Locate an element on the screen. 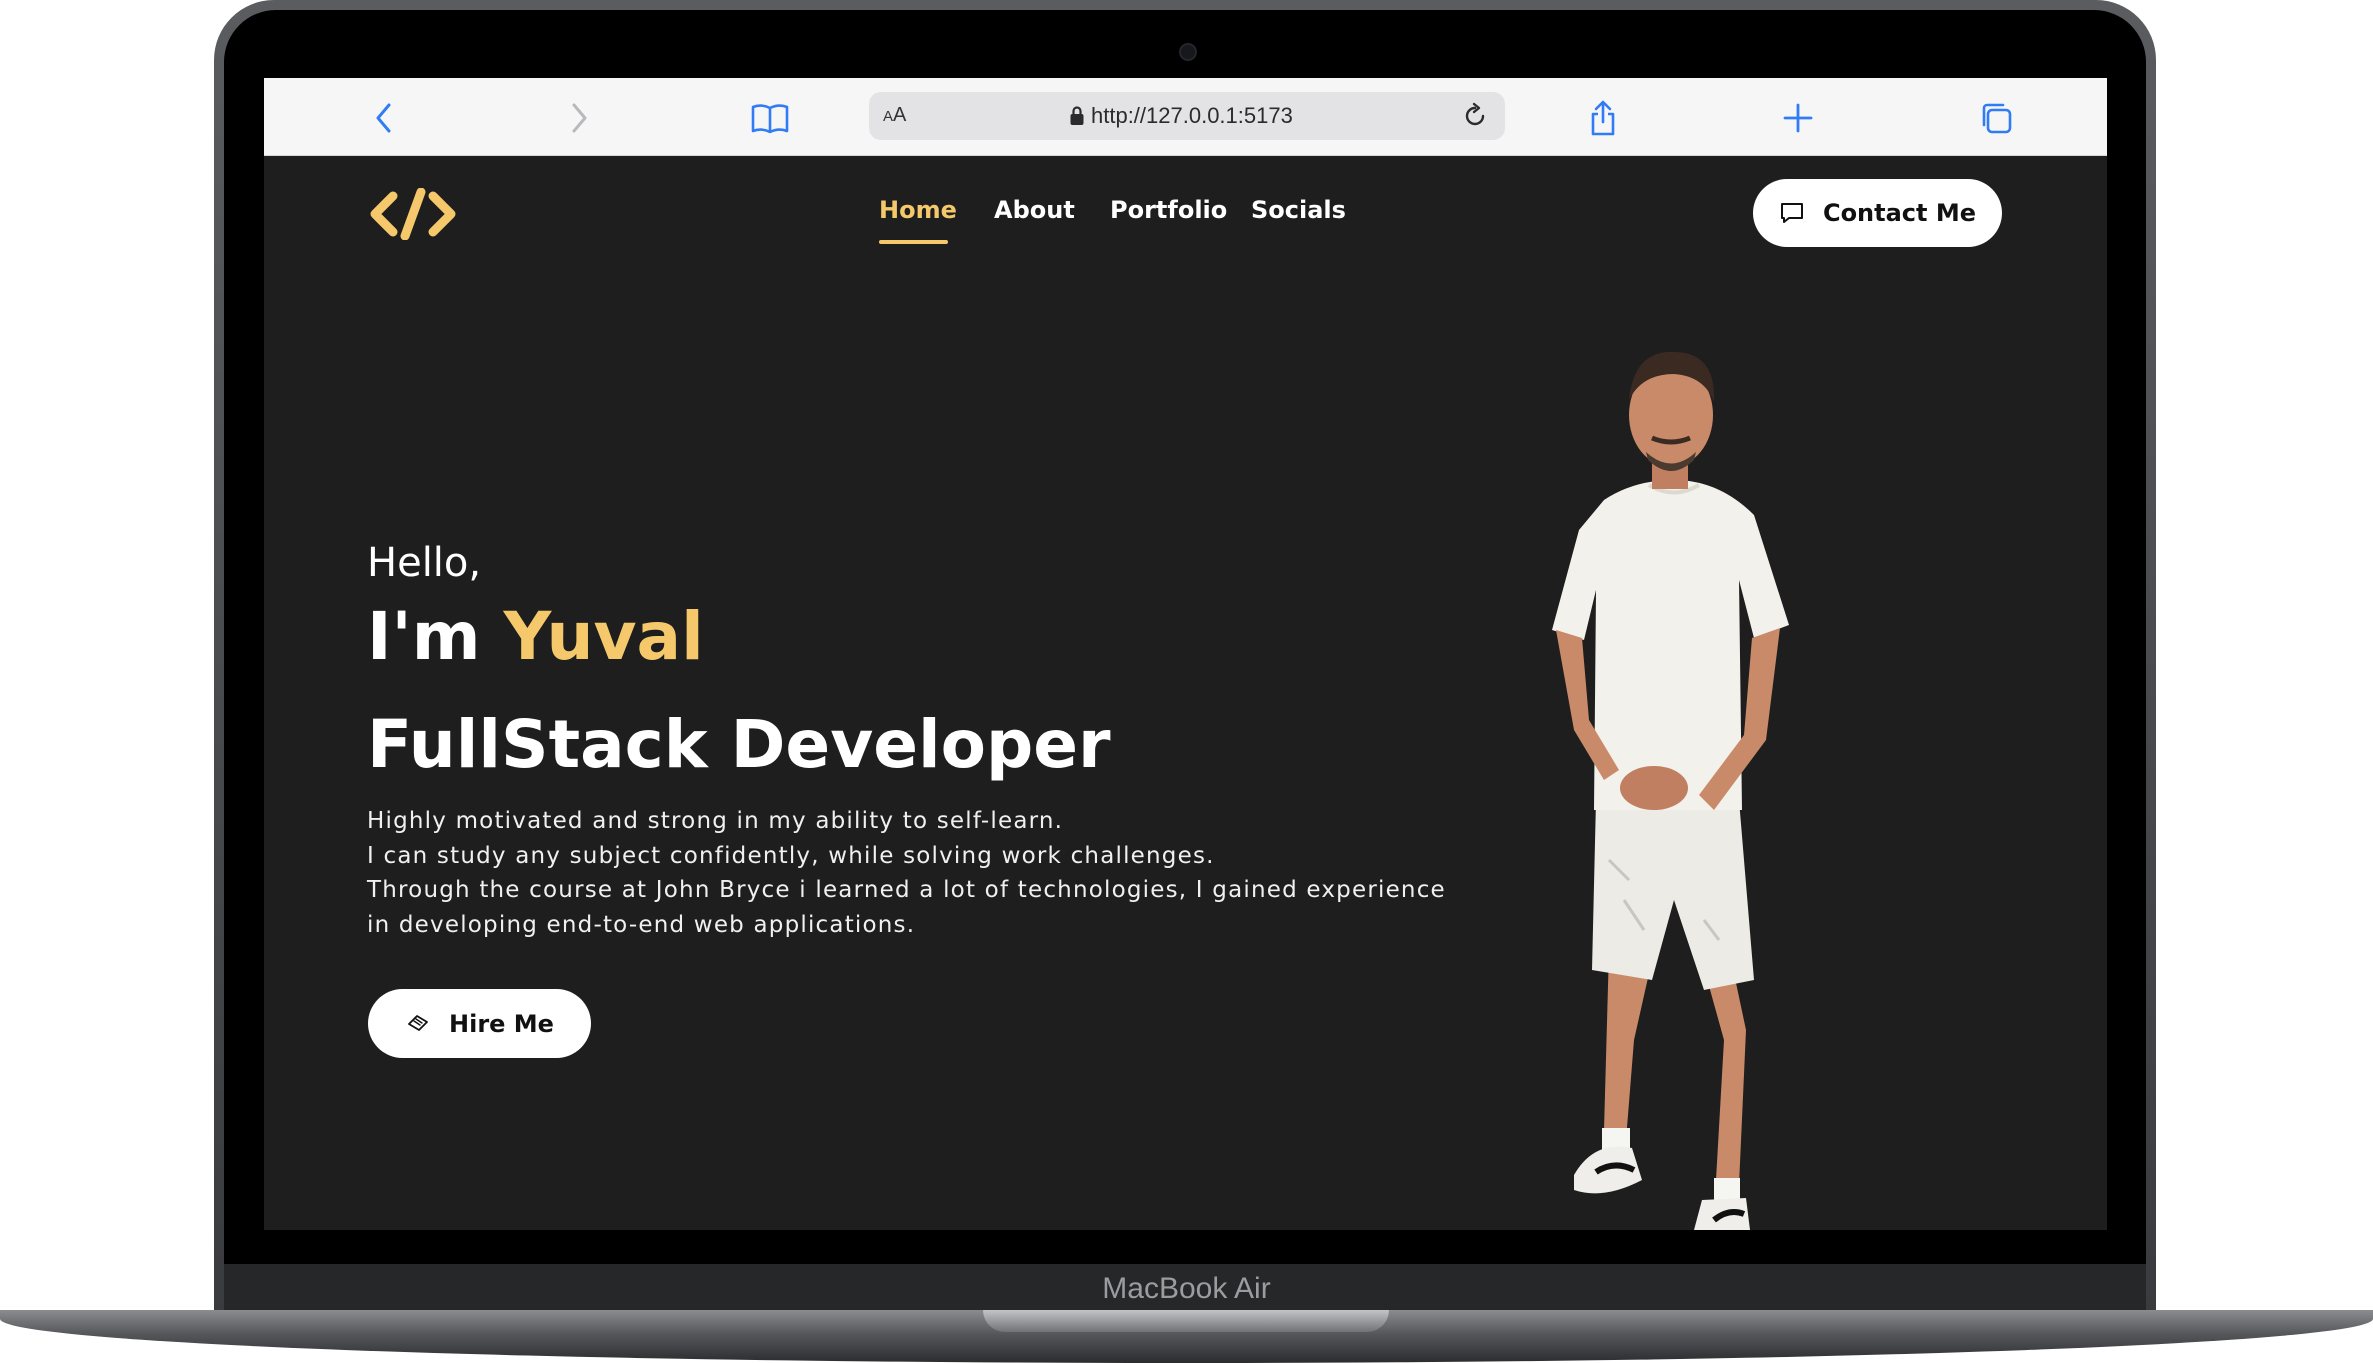 This screenshot has height=1363, width=2373. nav-item-about: About is located at coordinates (1034, 210).